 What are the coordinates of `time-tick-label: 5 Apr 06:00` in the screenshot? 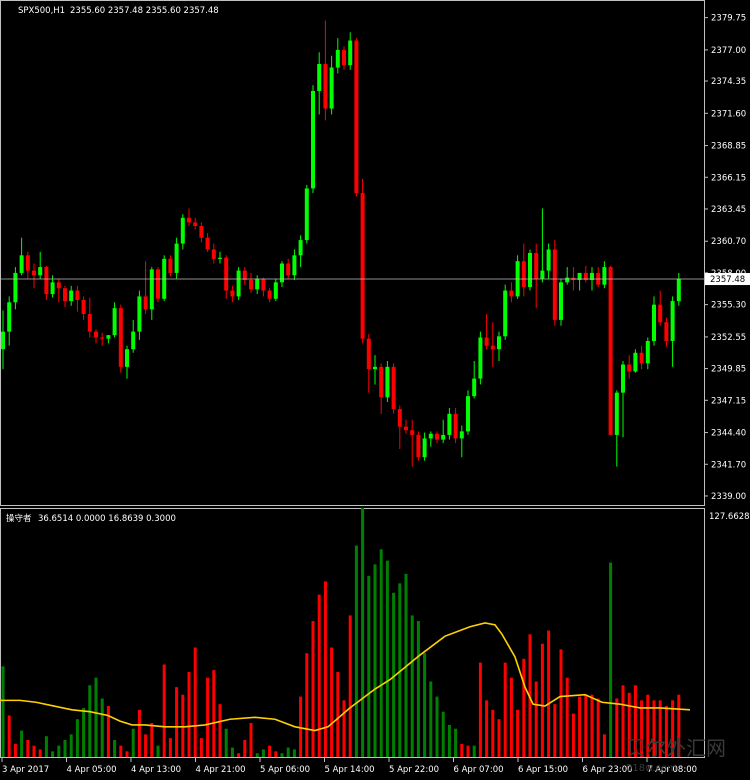 It's located at (285, 770).